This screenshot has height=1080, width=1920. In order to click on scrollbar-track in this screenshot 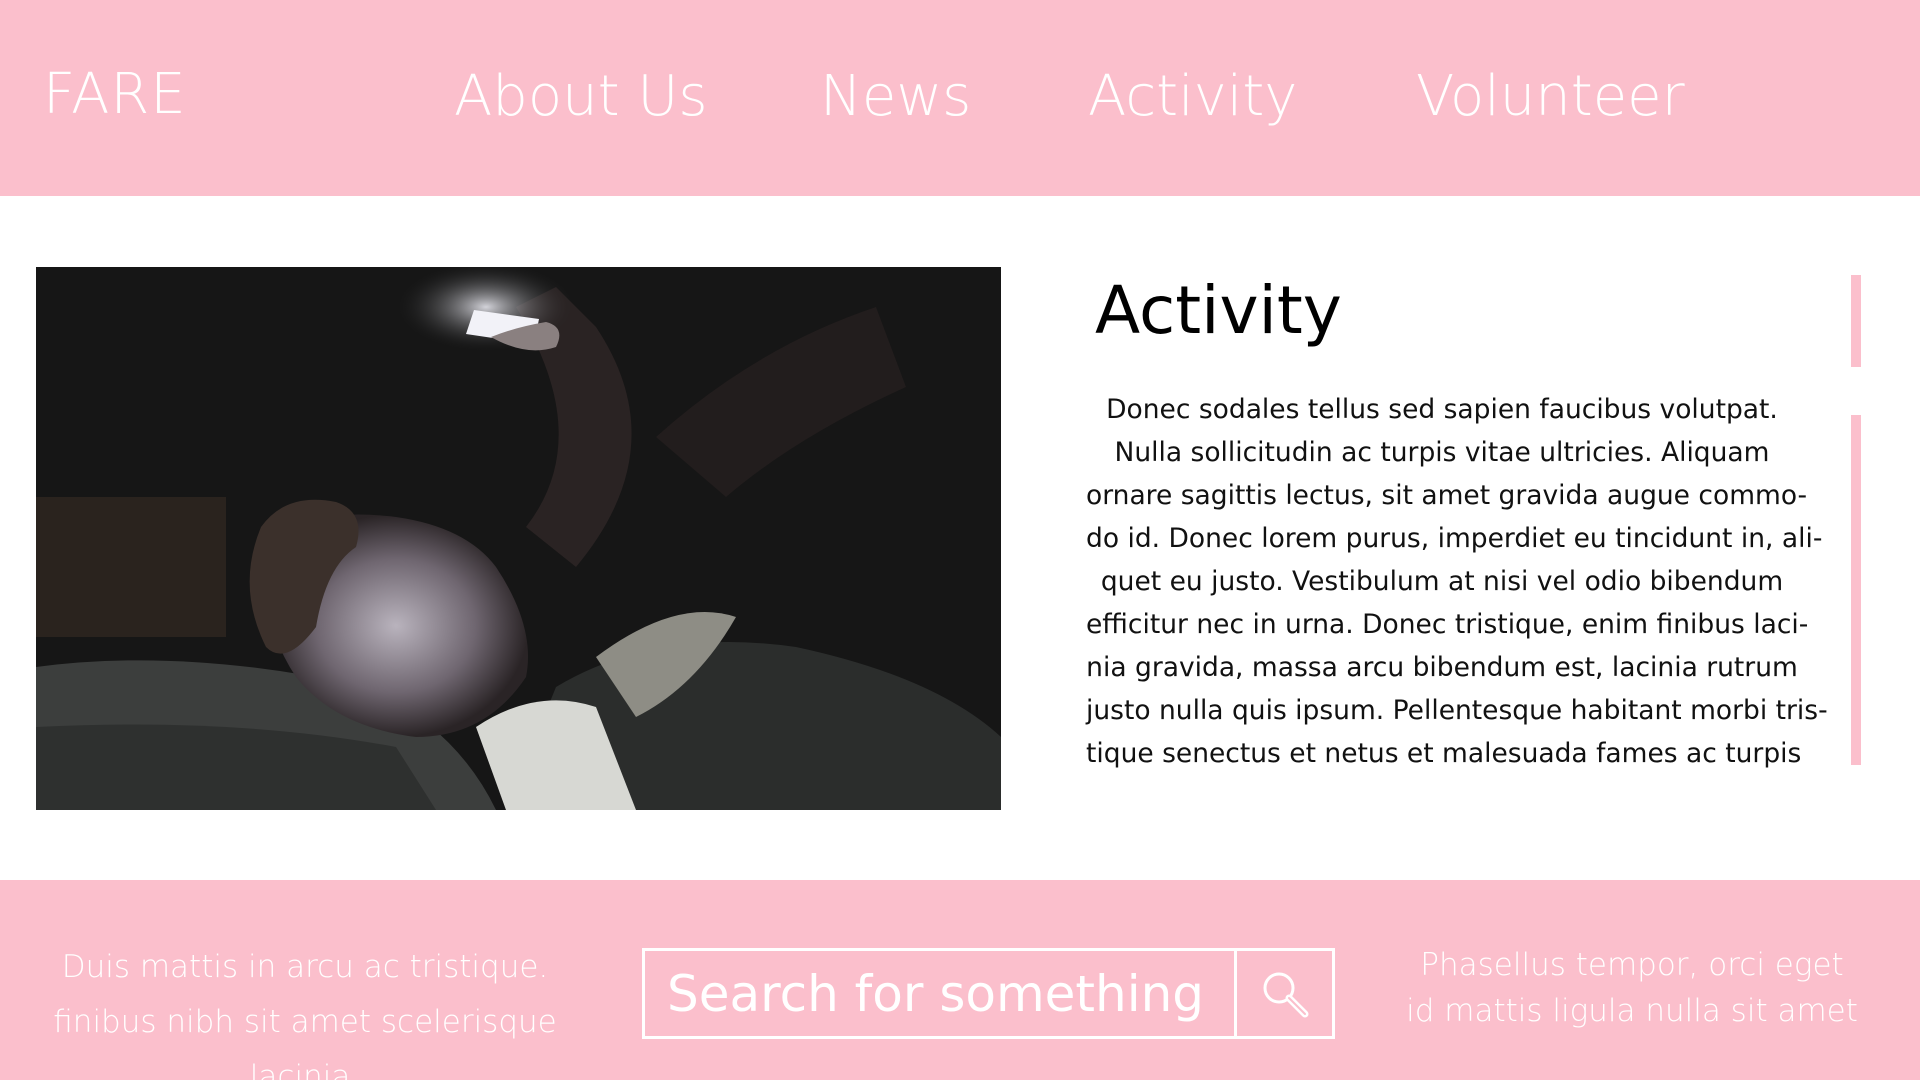, I will do `click(1856, 590)`.